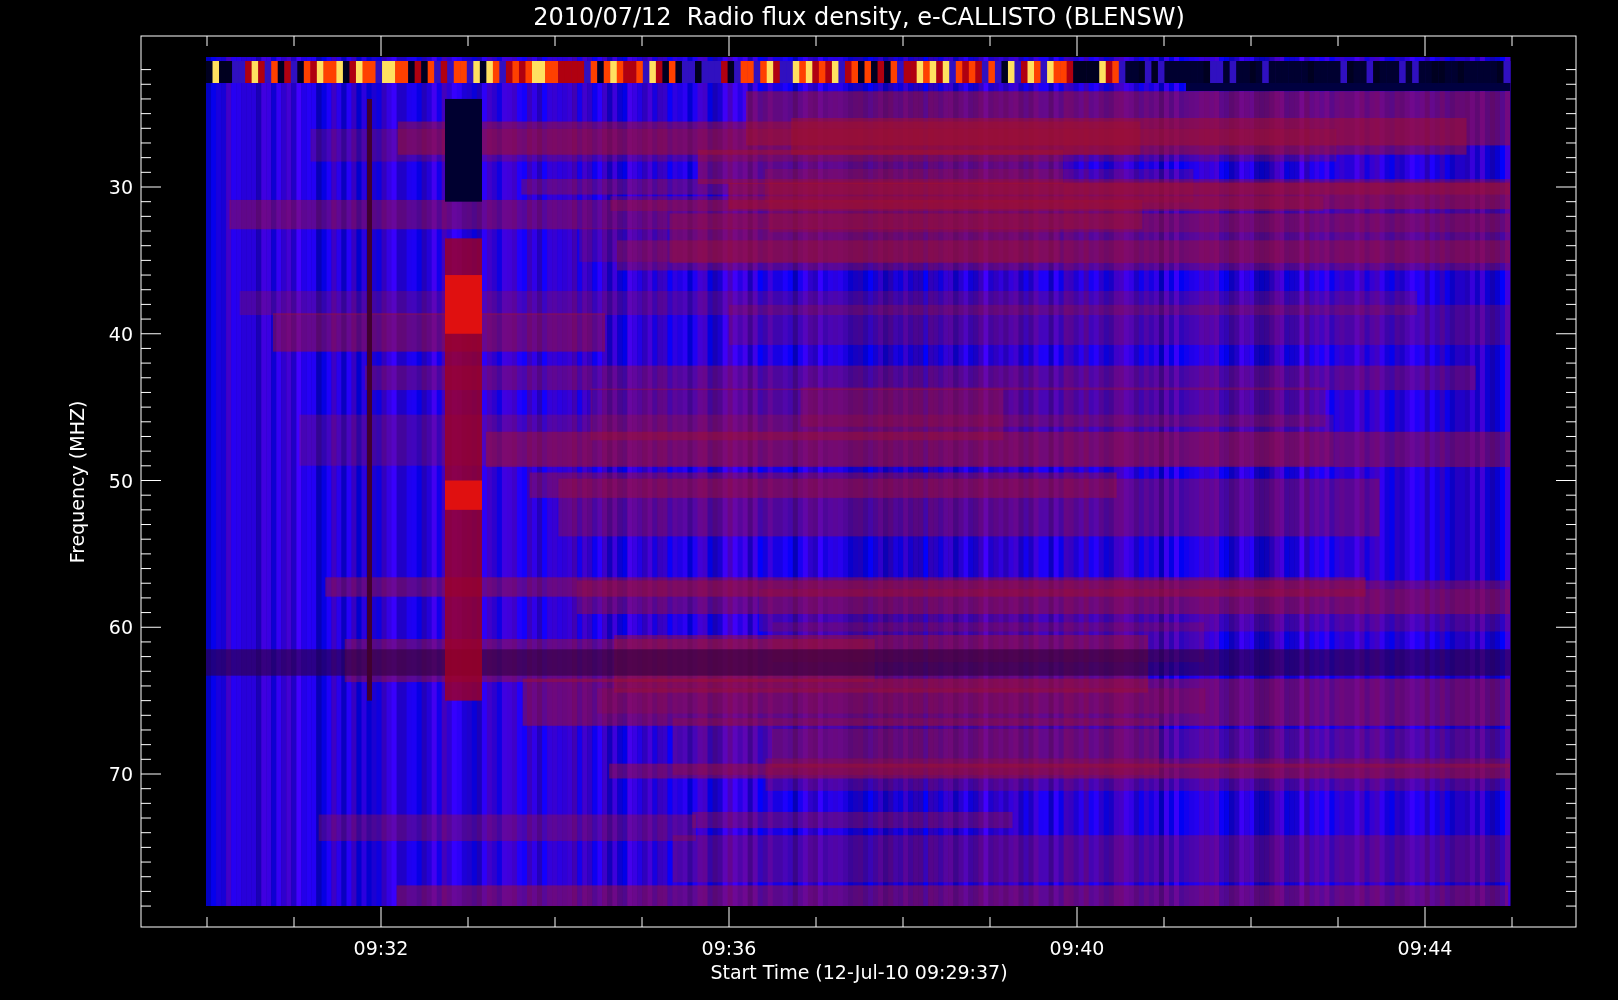 This screenshot has width=1618, height=1000. I want to click on x-axis-label: Start Time (12-Jul-10 09:29:37), so click(859, 972).